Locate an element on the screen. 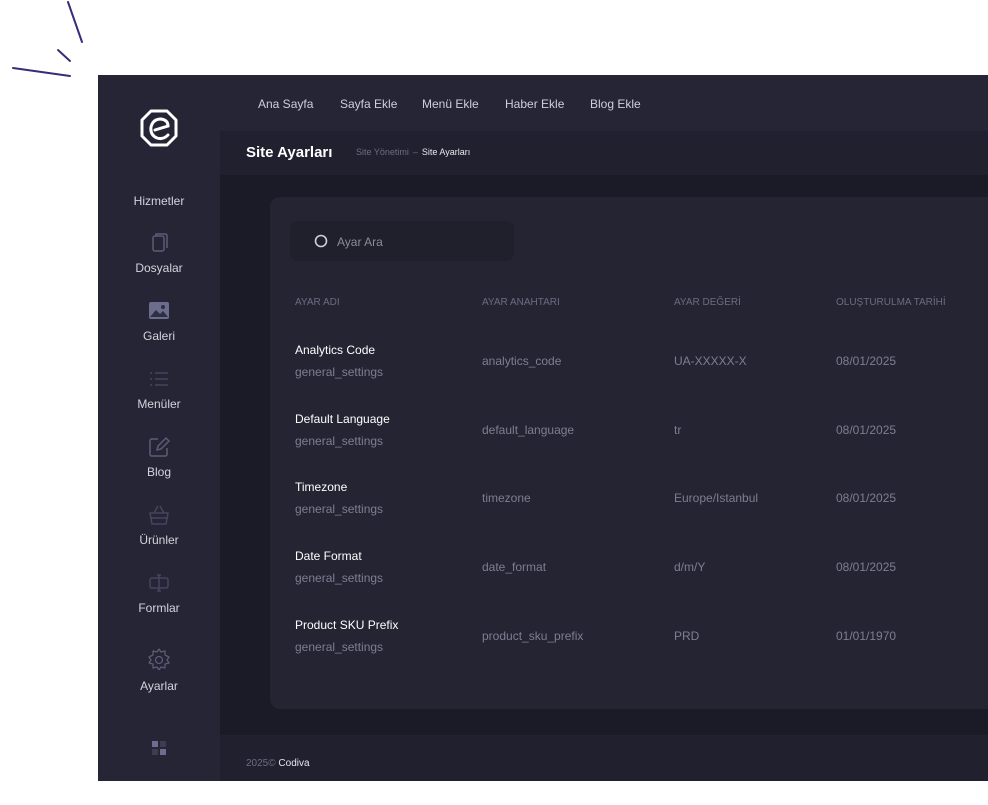  column-header-olusturulma-tarihi: OLUŞTURULMA TARİHİ is located at coordinates (891, 302).